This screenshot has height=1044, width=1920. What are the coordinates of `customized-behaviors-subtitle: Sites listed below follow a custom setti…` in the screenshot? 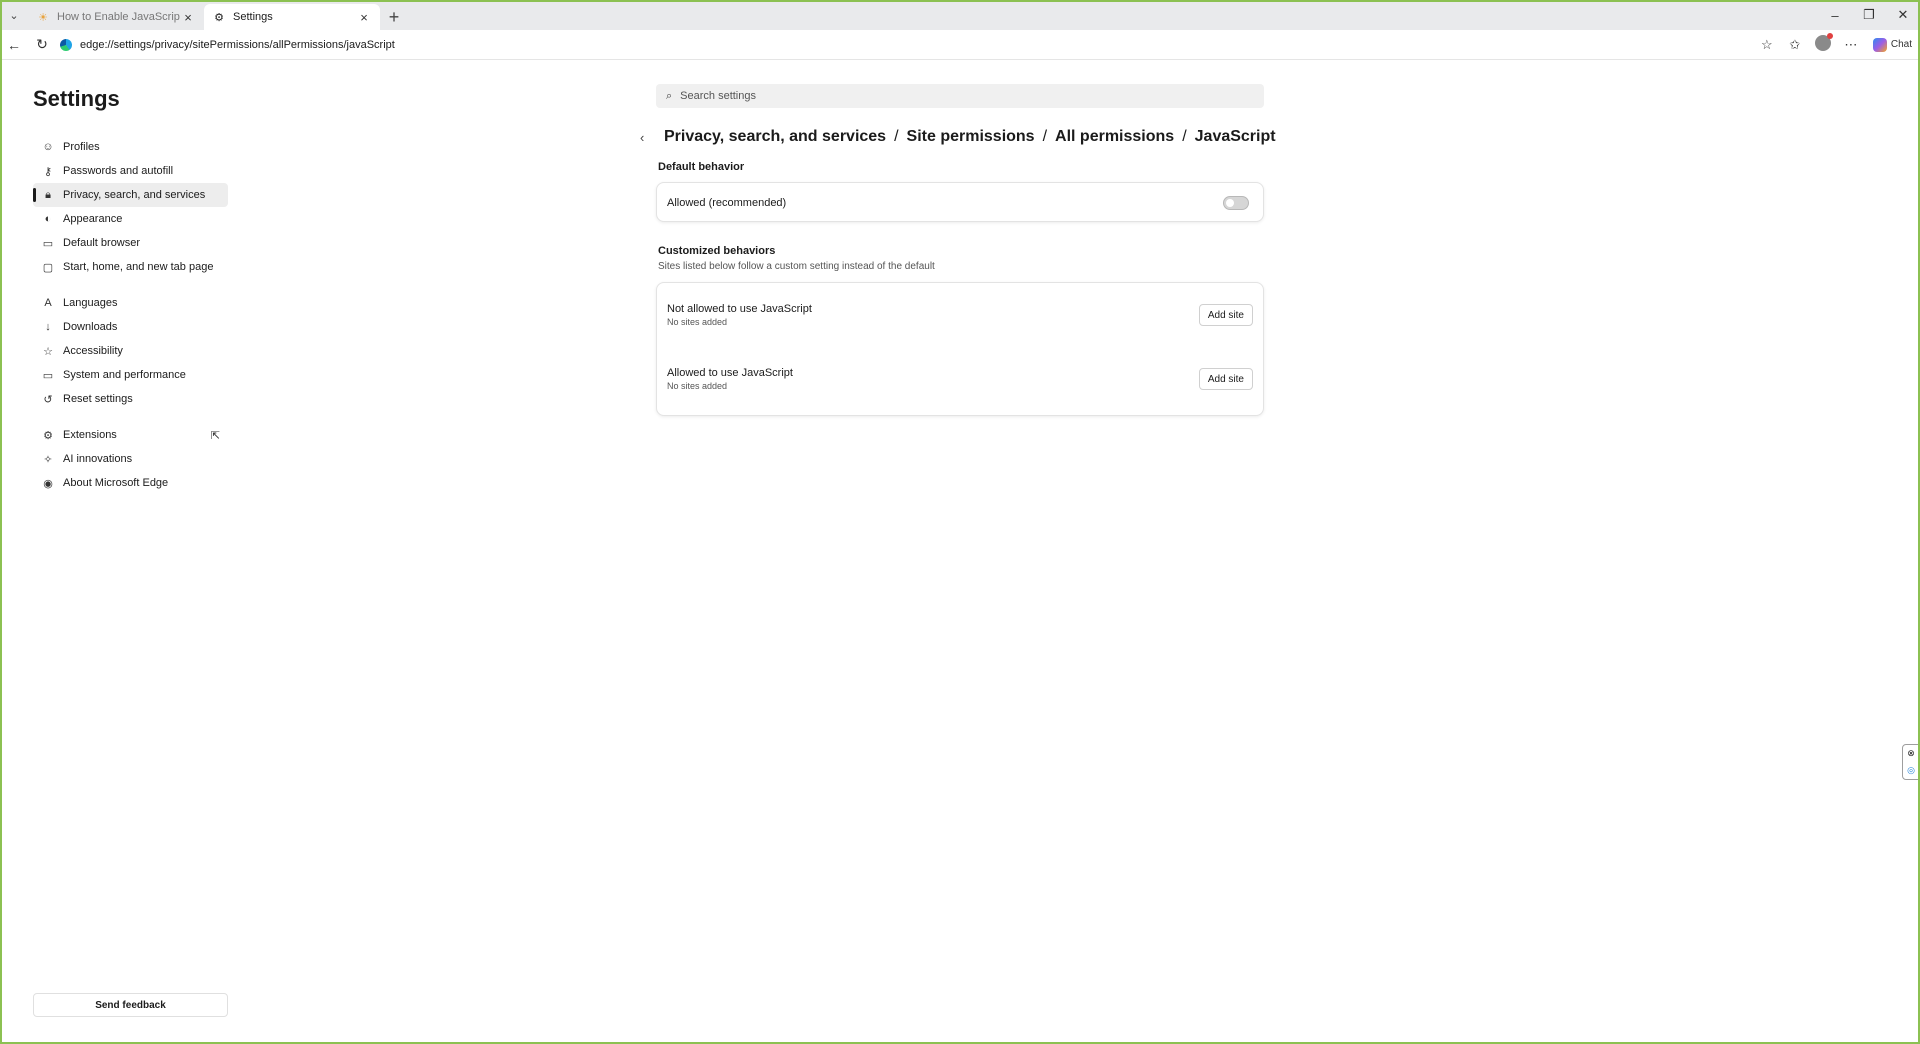 It's located at (796, 266).